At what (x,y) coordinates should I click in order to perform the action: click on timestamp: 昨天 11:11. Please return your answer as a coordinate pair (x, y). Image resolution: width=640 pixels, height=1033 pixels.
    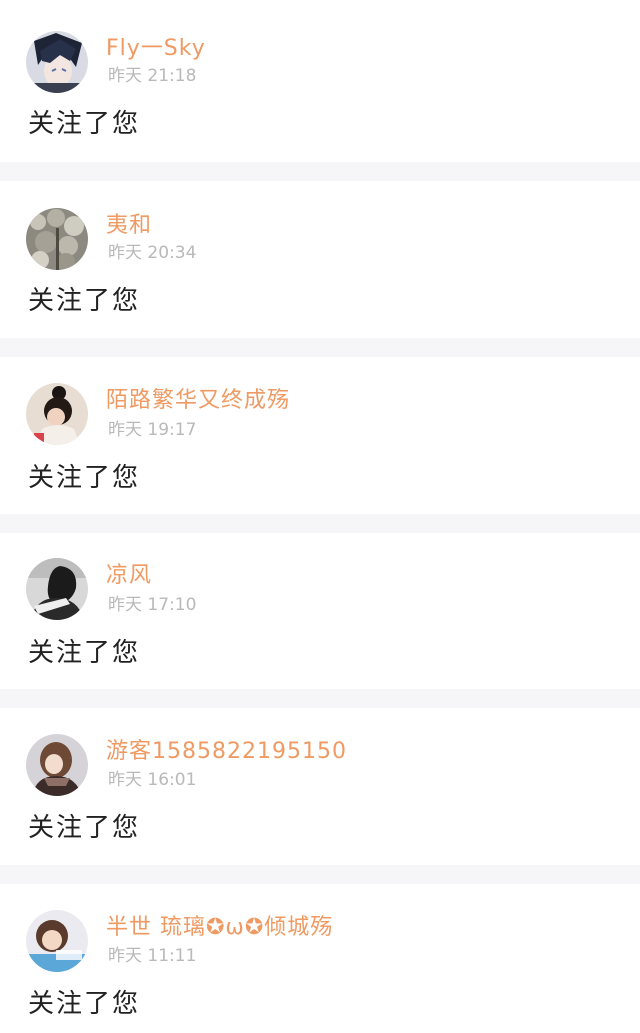
    Looking at the image, I should click on (152, 956).